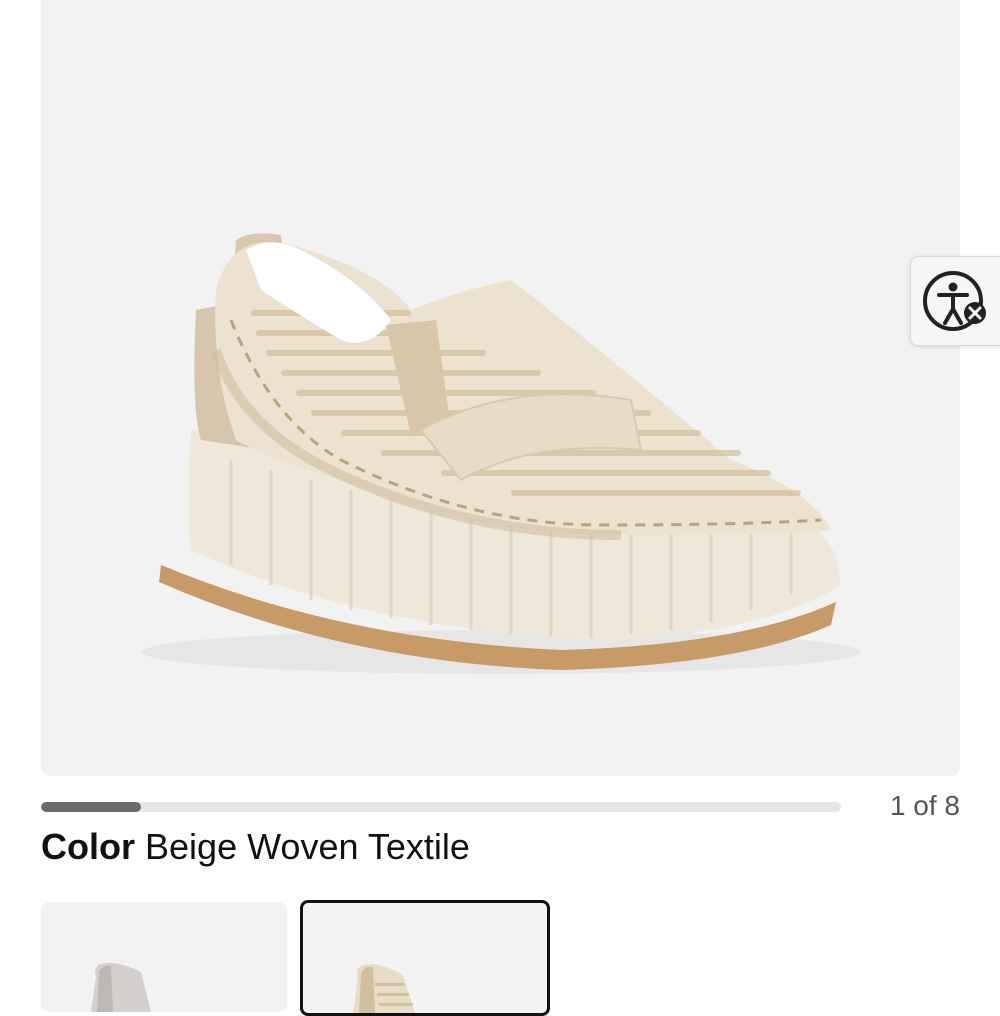 The height and width of the screenshot is (1016, 1000). I want to click on color-selection: Color Beige Woven Textile, so click(255, 847).